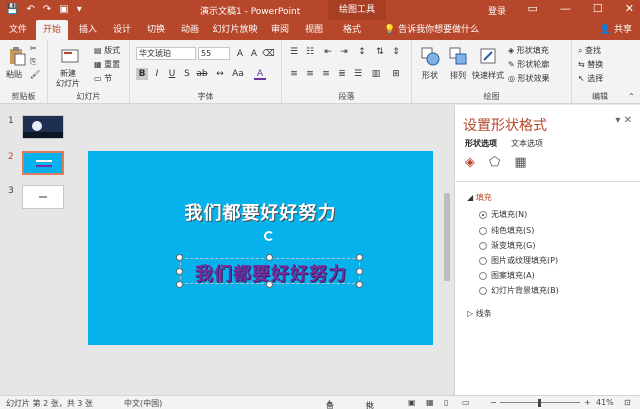  I want to click on zoom-in-icon: +, so click(587, 402).